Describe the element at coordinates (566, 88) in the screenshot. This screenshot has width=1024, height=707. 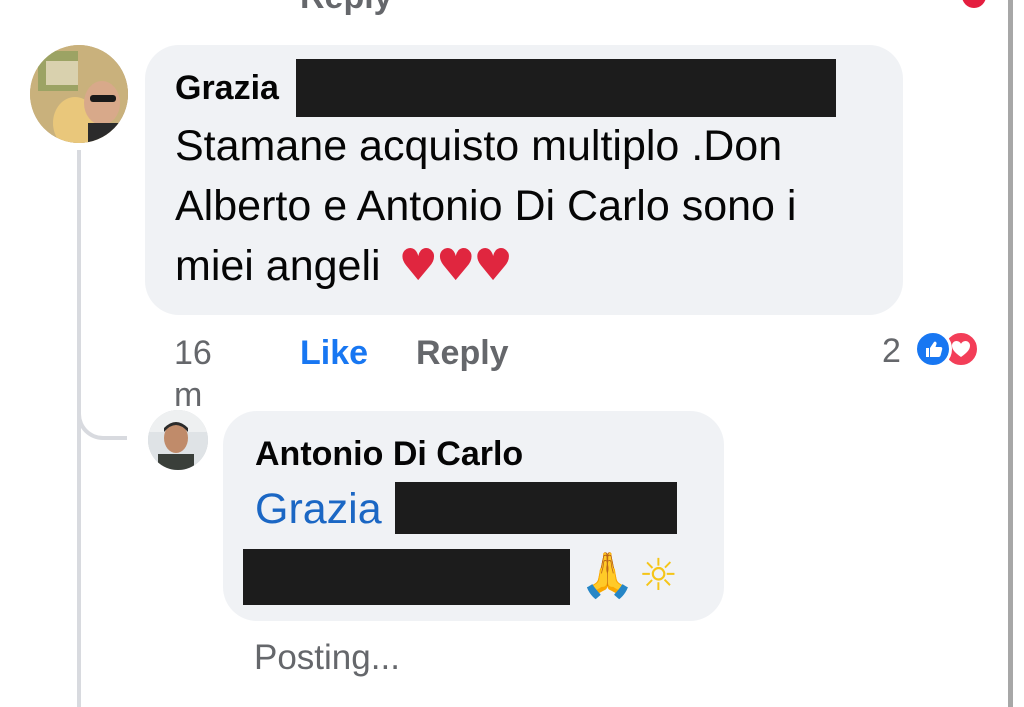
I see `redacted-name` at that location.